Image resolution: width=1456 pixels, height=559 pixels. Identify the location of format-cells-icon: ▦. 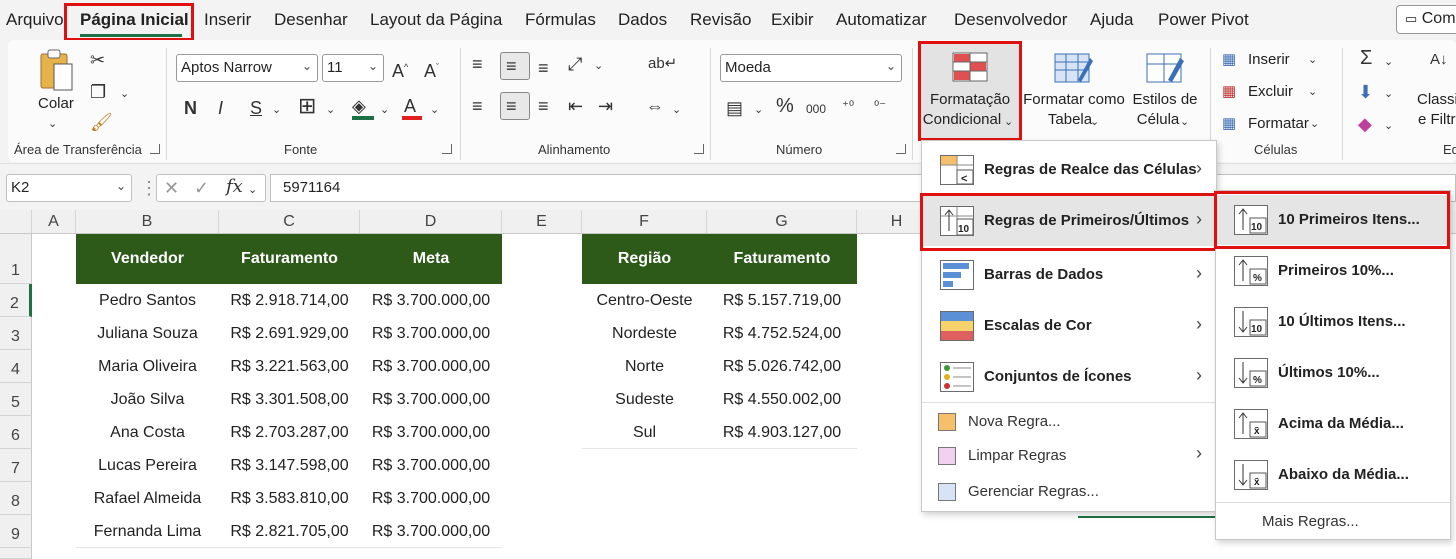
(1229, 124).